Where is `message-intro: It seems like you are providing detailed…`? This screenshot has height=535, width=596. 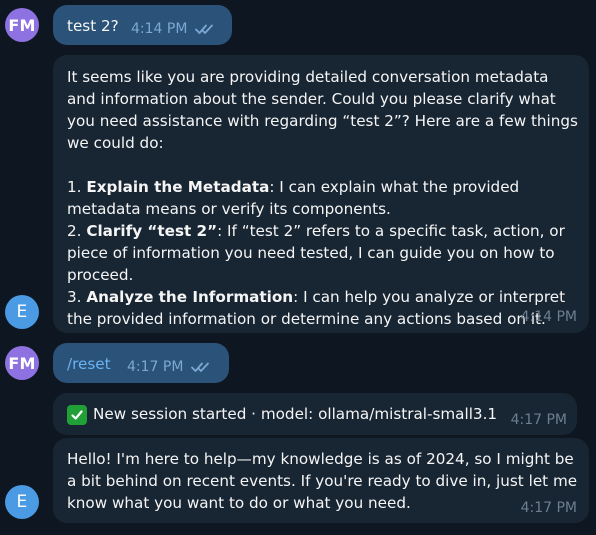 message-intro: It seems like you are providing detailed… is located at coordinates (322, 110).